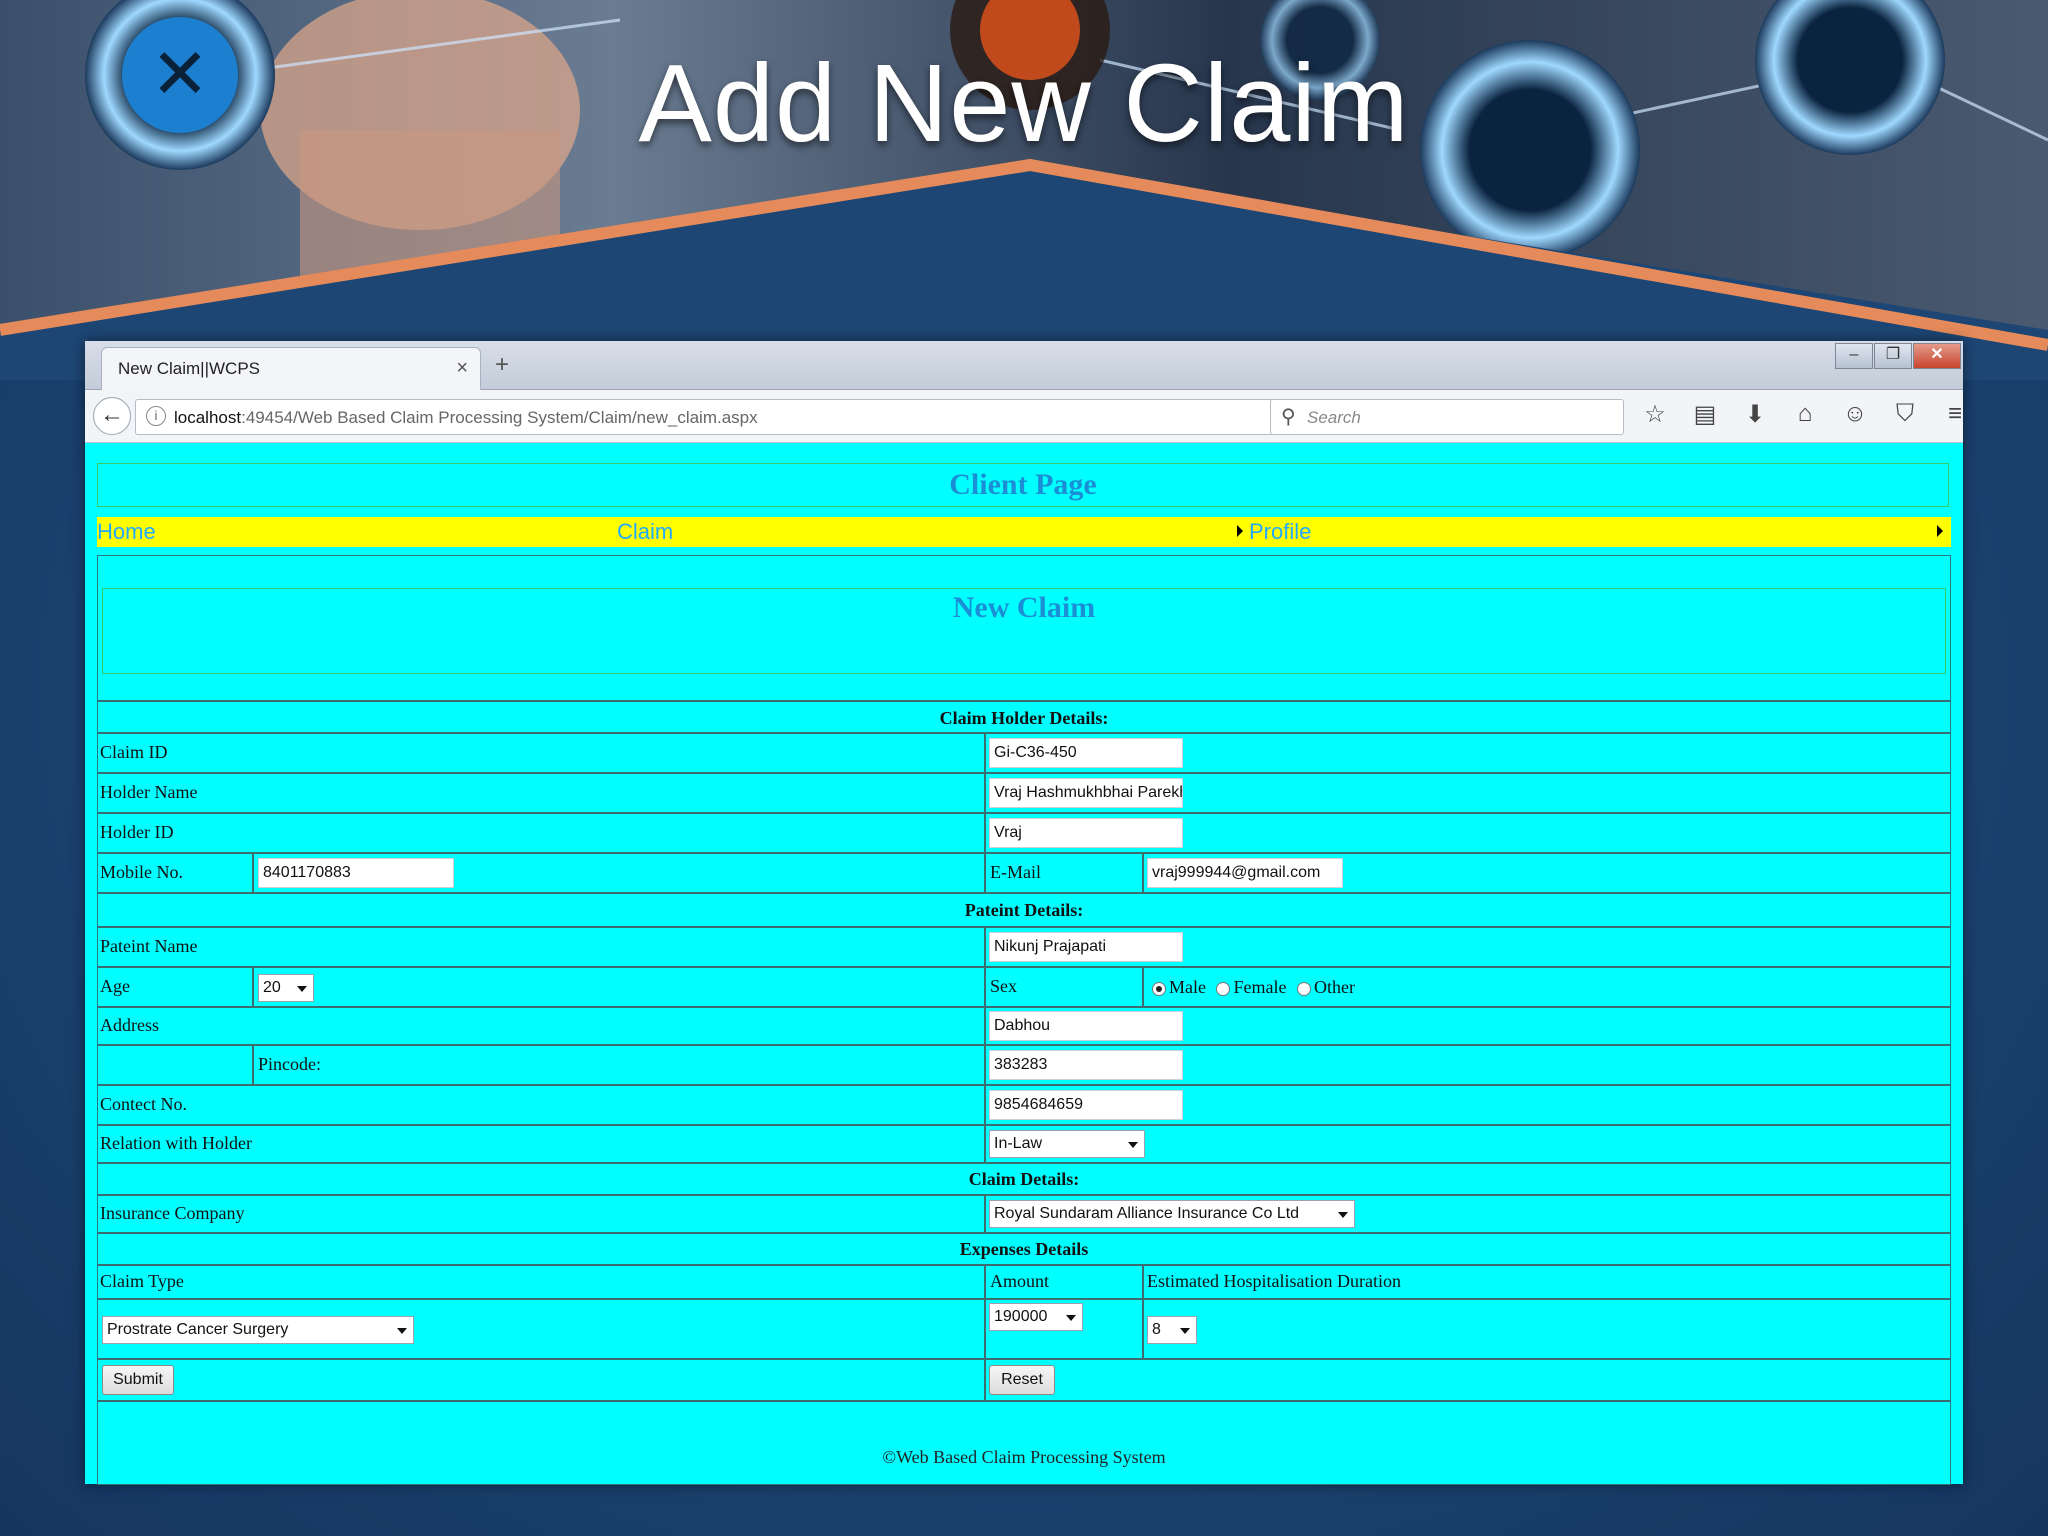 The image size is (2048, 1536). I want to click on amount-select: 190000, so click(1036, 1317).